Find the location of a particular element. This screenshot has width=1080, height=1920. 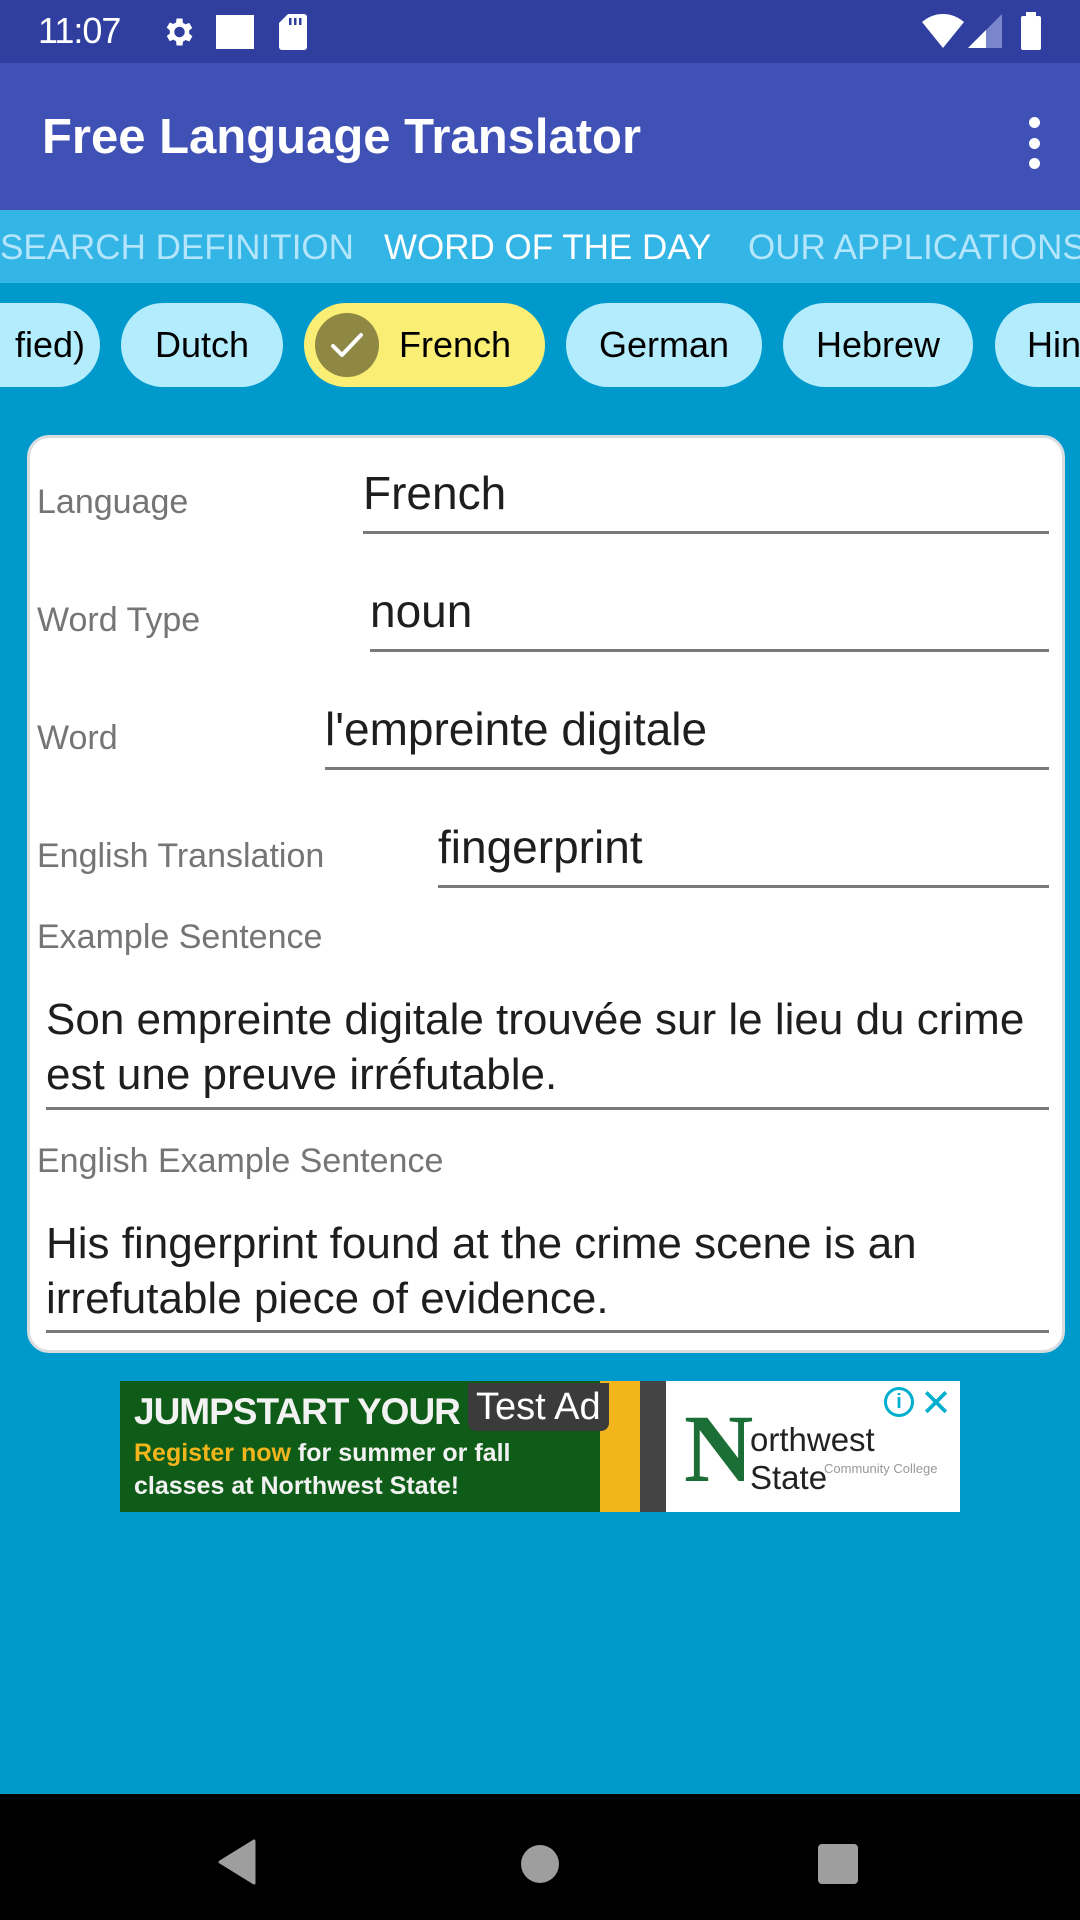

chip-label: French is located at coordinates (455, 344).